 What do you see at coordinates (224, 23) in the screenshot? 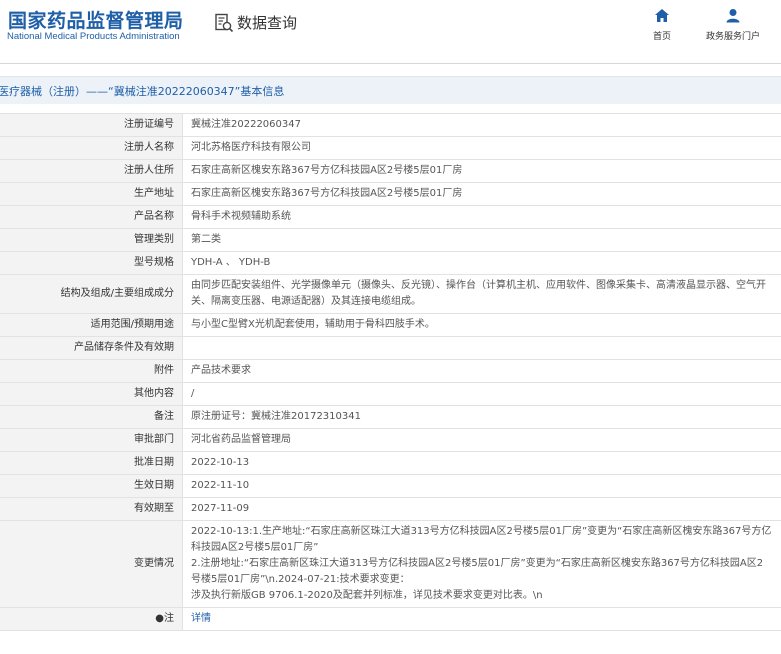
I see `search-document-icon` at bounding box center [224, 23].